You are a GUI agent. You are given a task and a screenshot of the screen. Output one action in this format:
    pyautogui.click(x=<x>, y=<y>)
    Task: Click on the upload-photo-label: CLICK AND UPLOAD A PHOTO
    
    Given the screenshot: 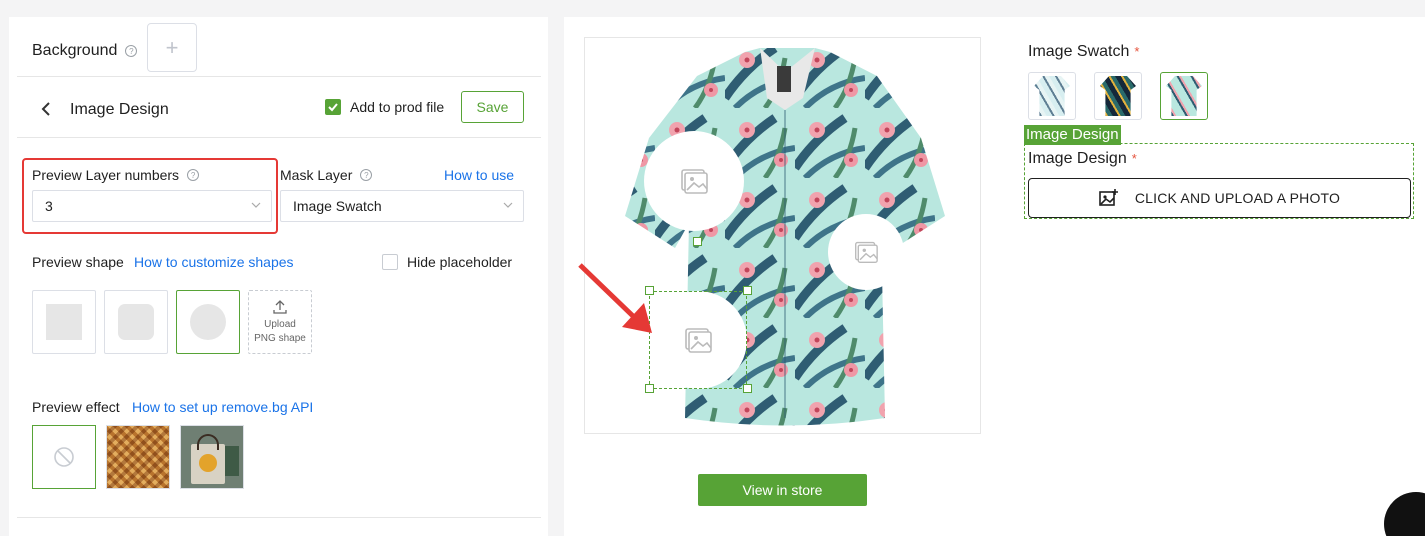 What is the action you would take?
    pyautogui.click(x=1237, y=198)
    